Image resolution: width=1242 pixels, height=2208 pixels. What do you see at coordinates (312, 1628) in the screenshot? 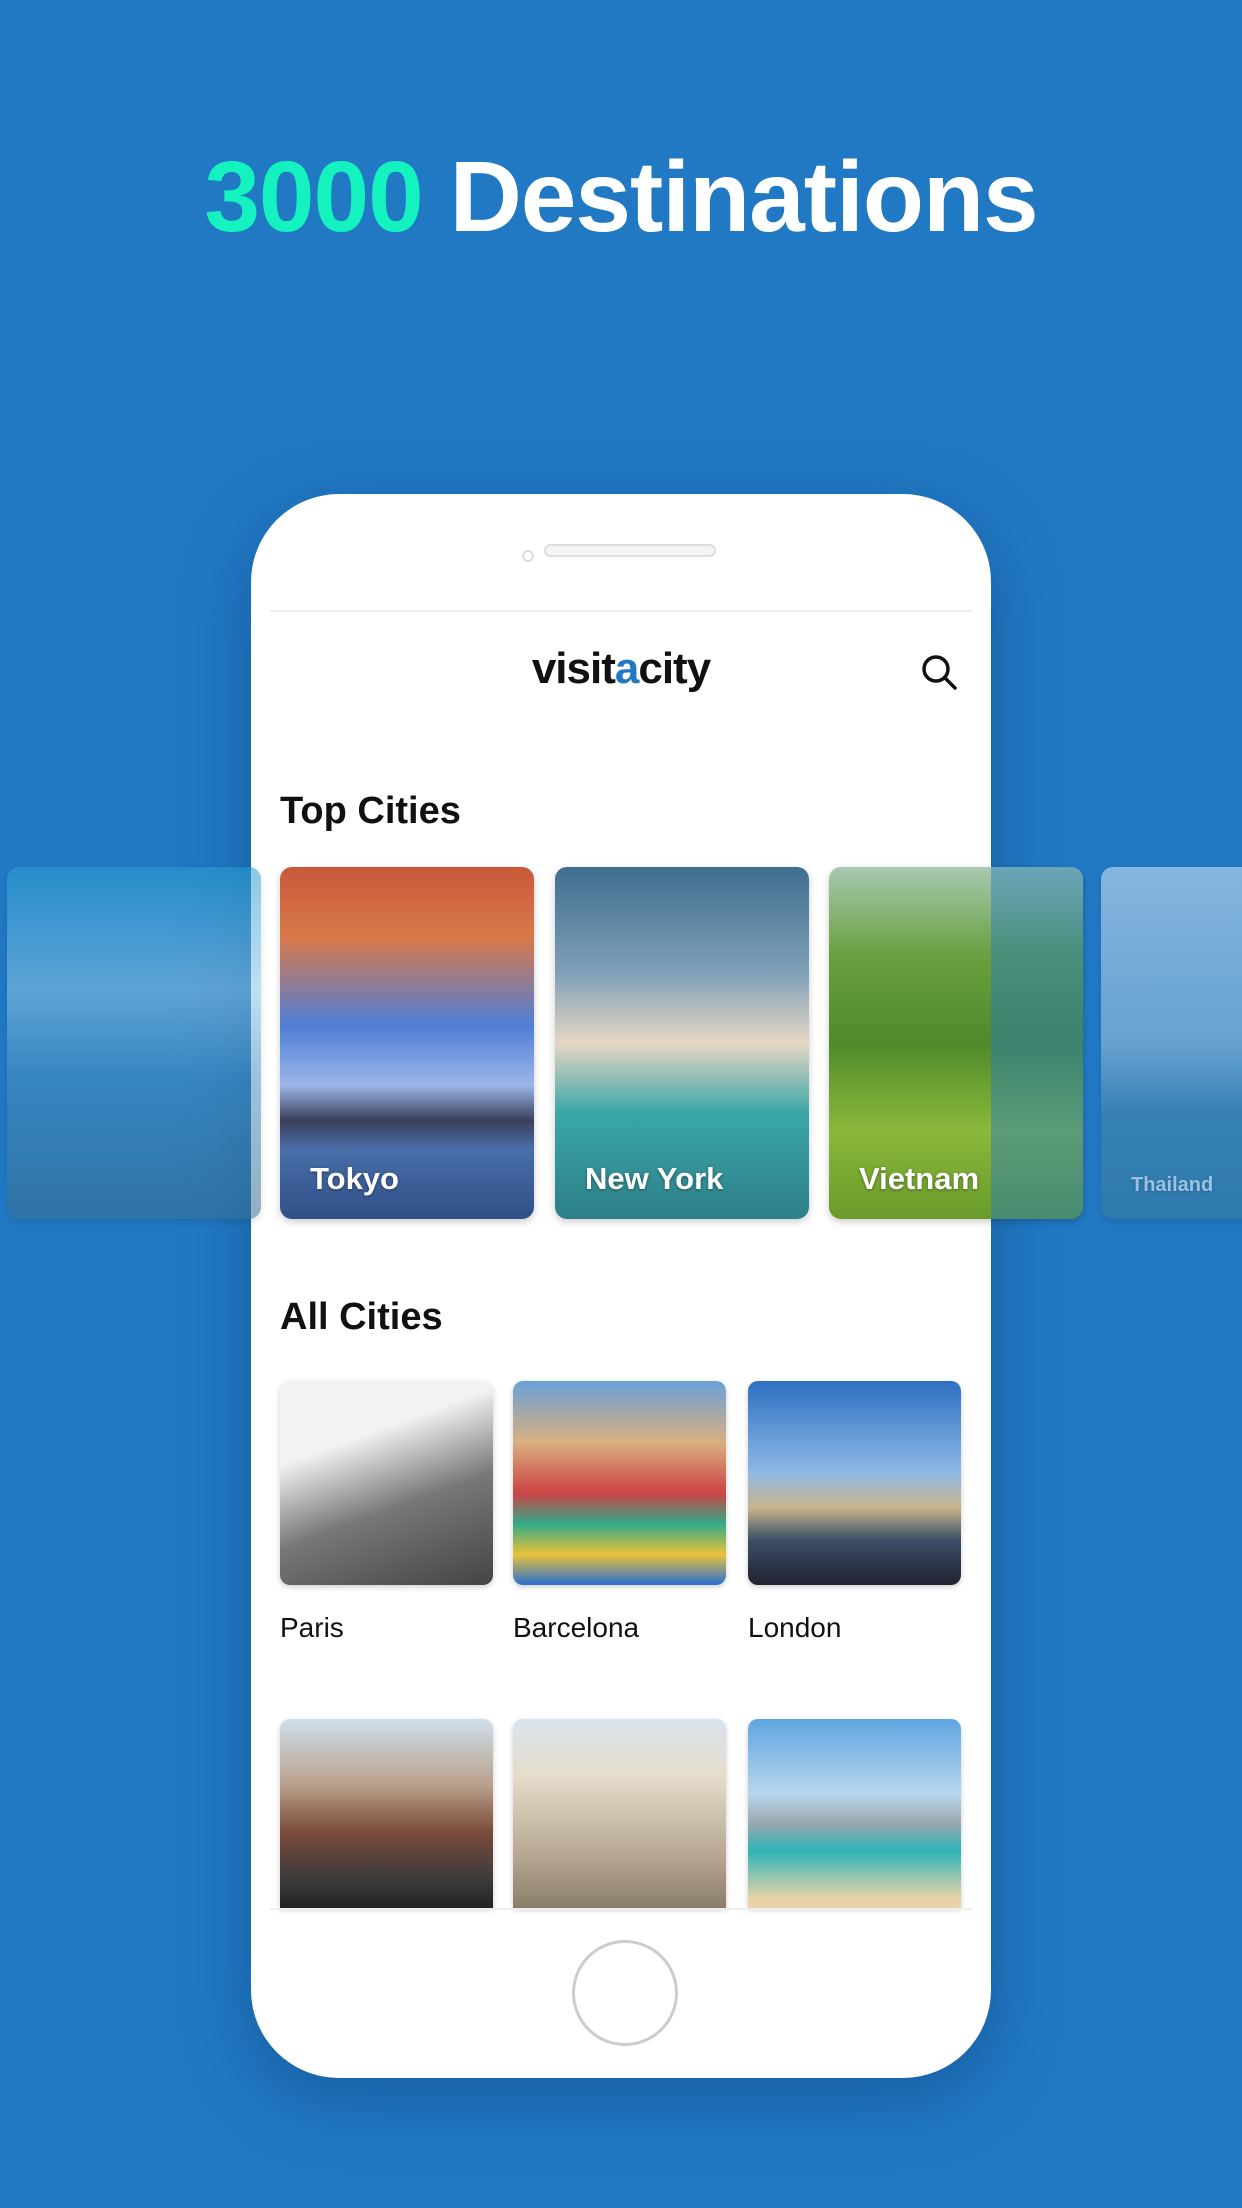
I see `city-label: Paris` at bounding box center [312, 1628].